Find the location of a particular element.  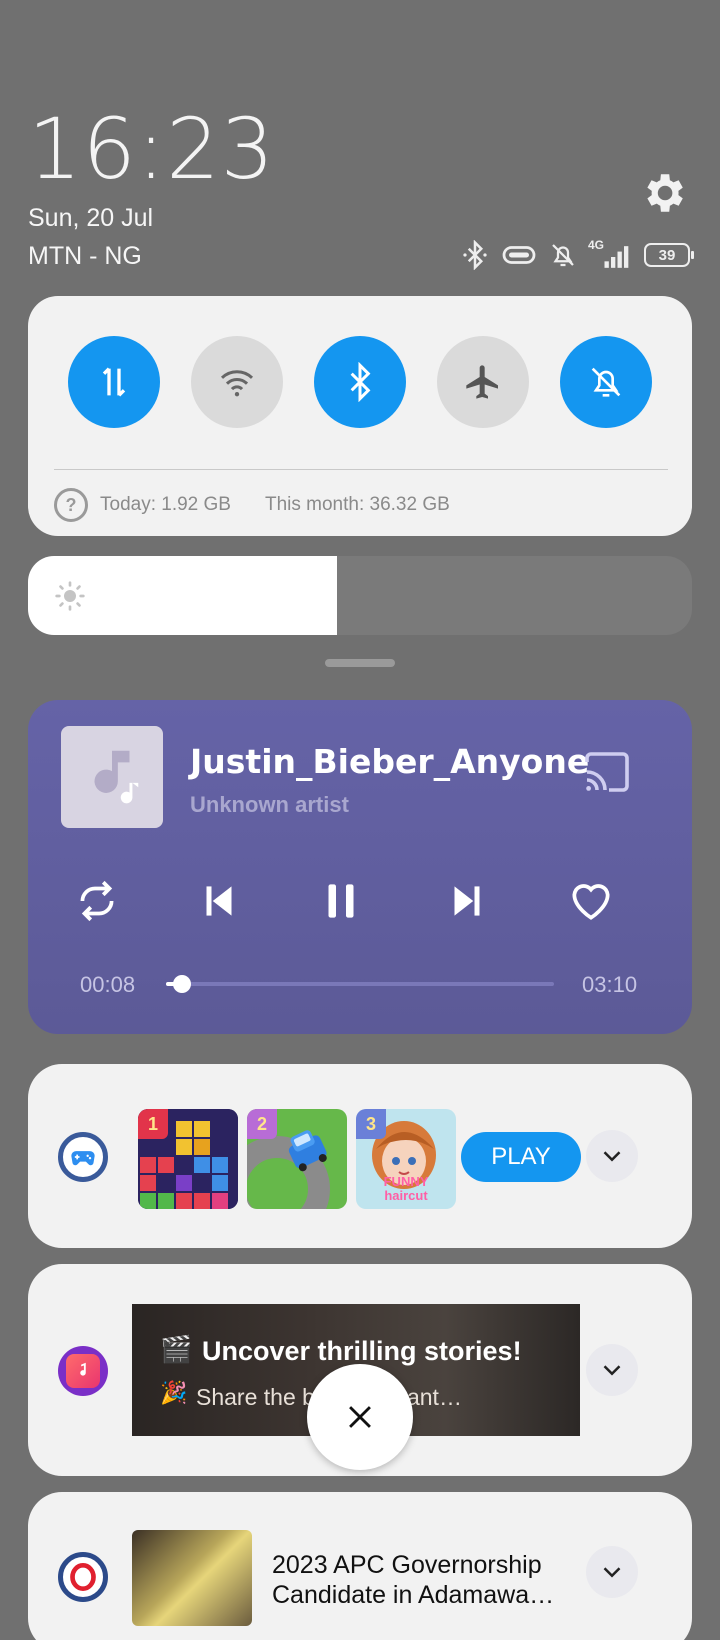

airplane-icon is located at coordinates (482, 382).